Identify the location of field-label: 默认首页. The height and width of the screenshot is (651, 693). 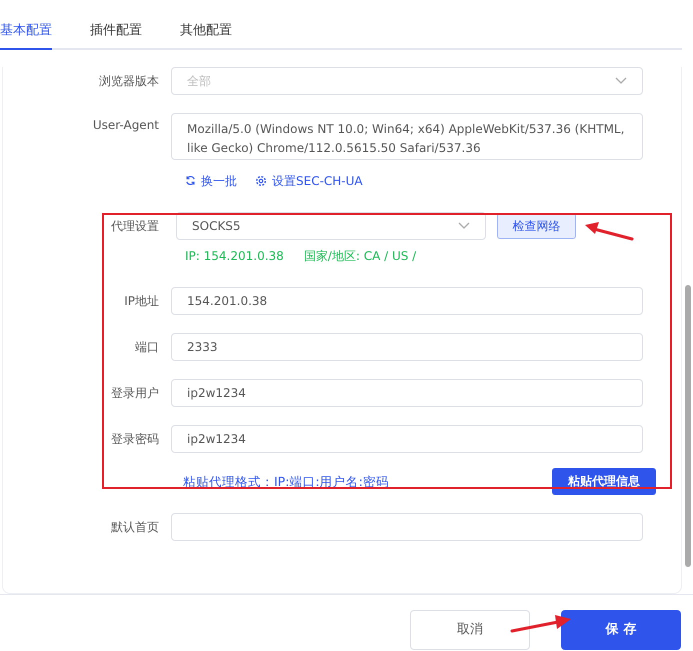
(135, 527).